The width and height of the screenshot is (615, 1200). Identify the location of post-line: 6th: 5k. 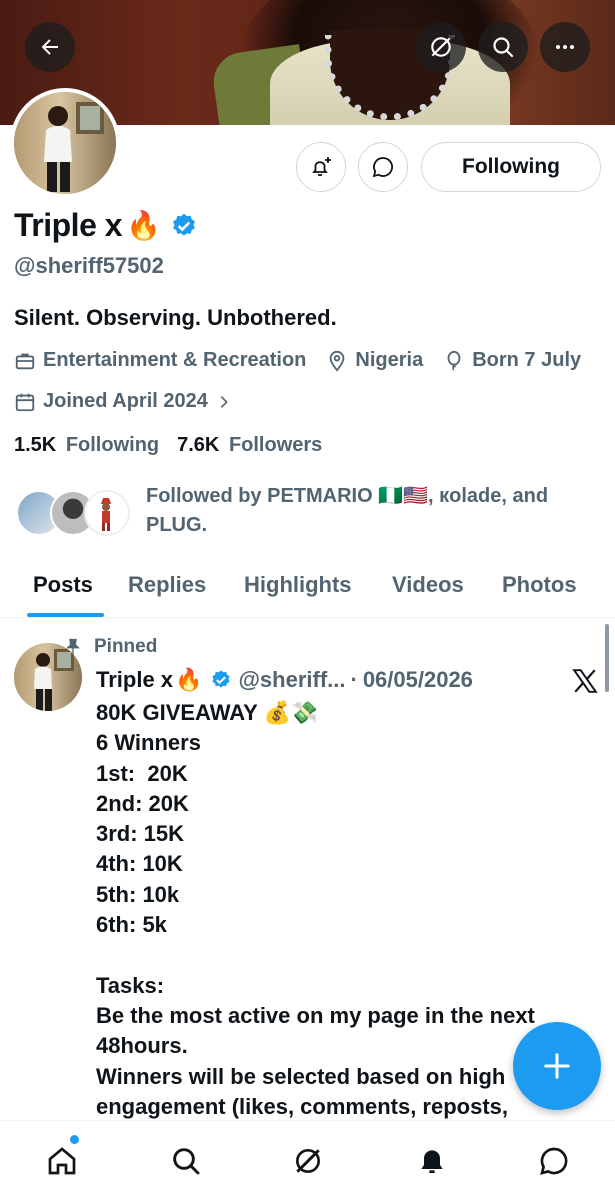
(131, 925).